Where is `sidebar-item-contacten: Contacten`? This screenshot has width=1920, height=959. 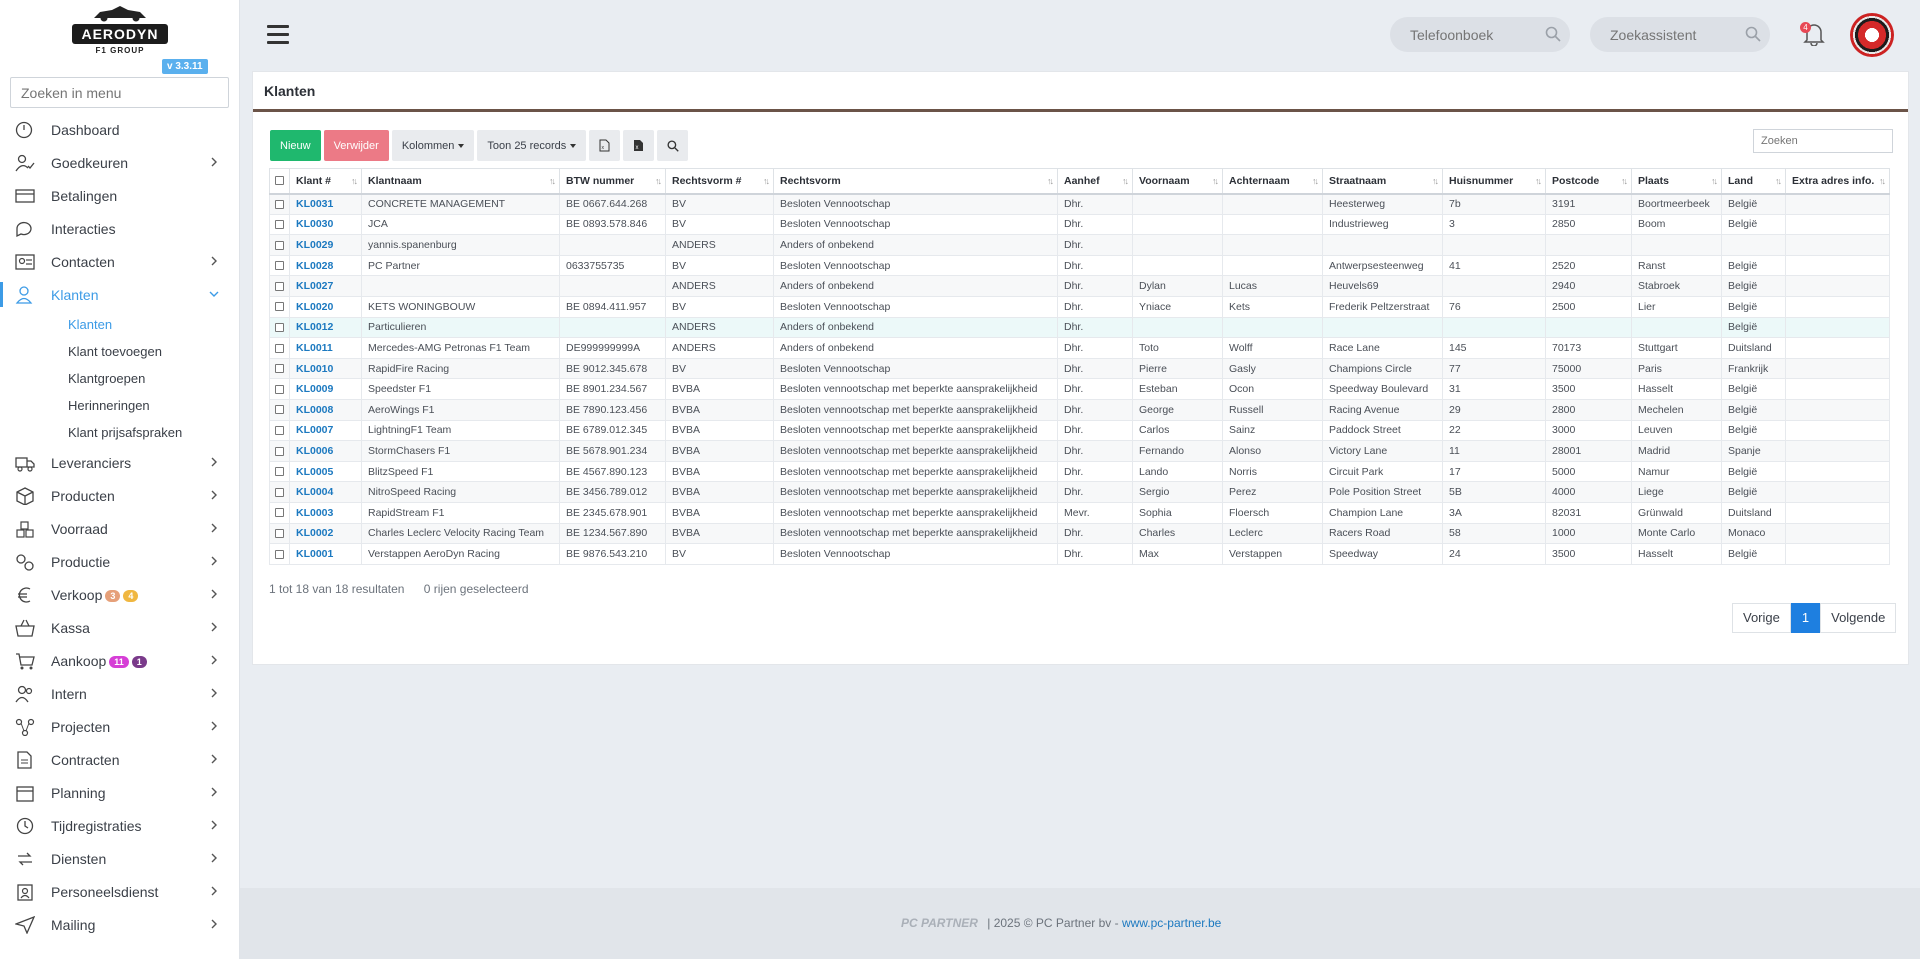
sidebar-item-contacten: Contacten is located at coordinates (120, 261).